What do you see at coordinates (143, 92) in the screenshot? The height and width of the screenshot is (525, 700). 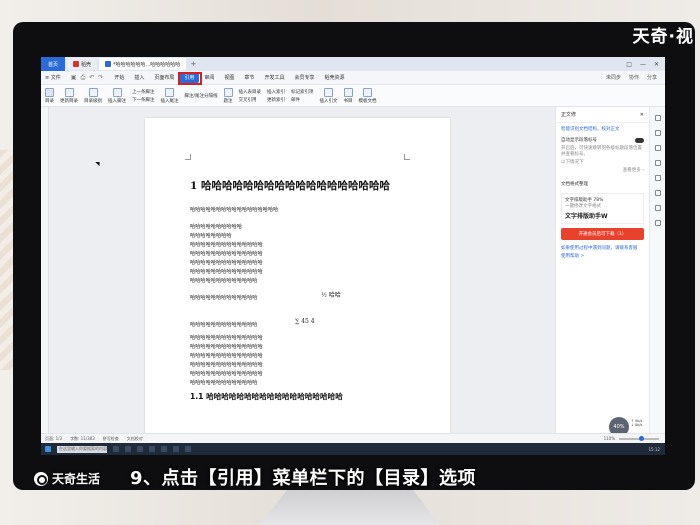 I see `prev-footnote-button: 上一条脚注` at bounding box center [143, 92].